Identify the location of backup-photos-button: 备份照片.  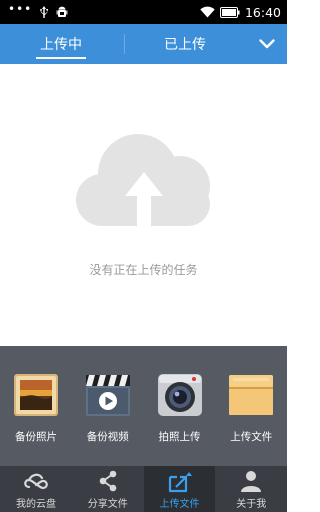
(36, 406).